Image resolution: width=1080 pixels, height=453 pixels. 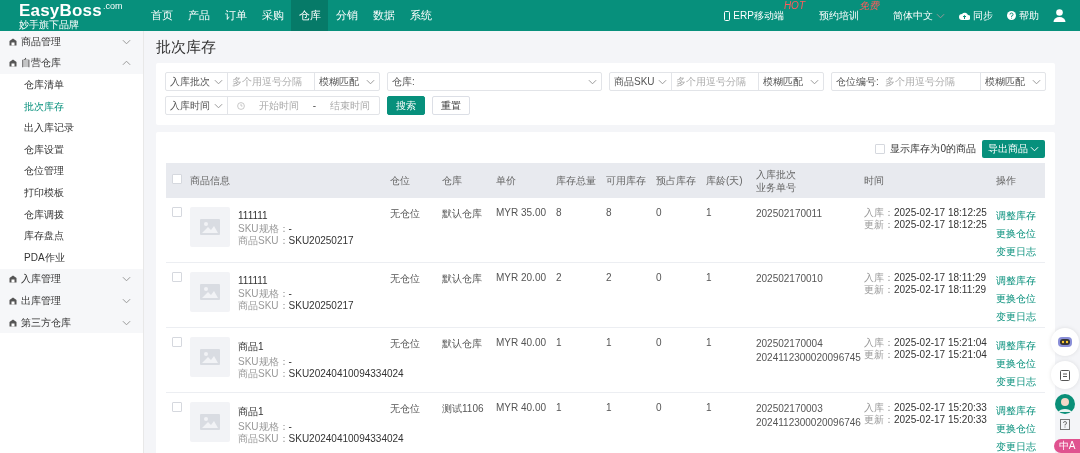 I want to click on reset-button: 重置, so click(x=451, y=105).